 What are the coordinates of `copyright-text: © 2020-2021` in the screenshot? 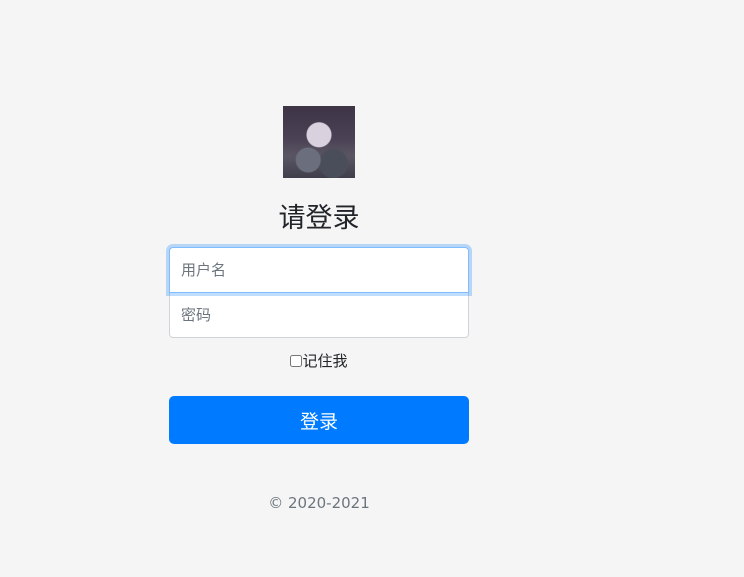 It's located at (319, 503).